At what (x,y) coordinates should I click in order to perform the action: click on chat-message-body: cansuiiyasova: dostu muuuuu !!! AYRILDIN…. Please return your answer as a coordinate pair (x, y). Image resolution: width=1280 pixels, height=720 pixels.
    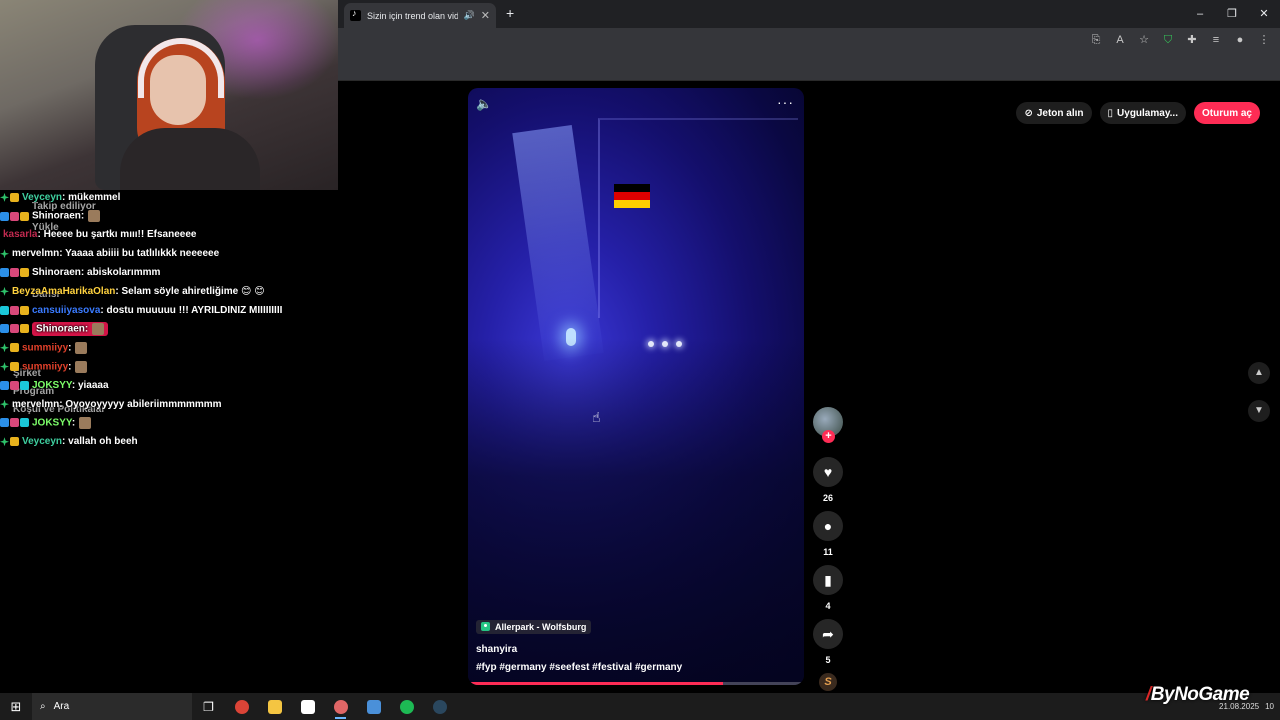
    Looking at the image, I should click on (157, 310).